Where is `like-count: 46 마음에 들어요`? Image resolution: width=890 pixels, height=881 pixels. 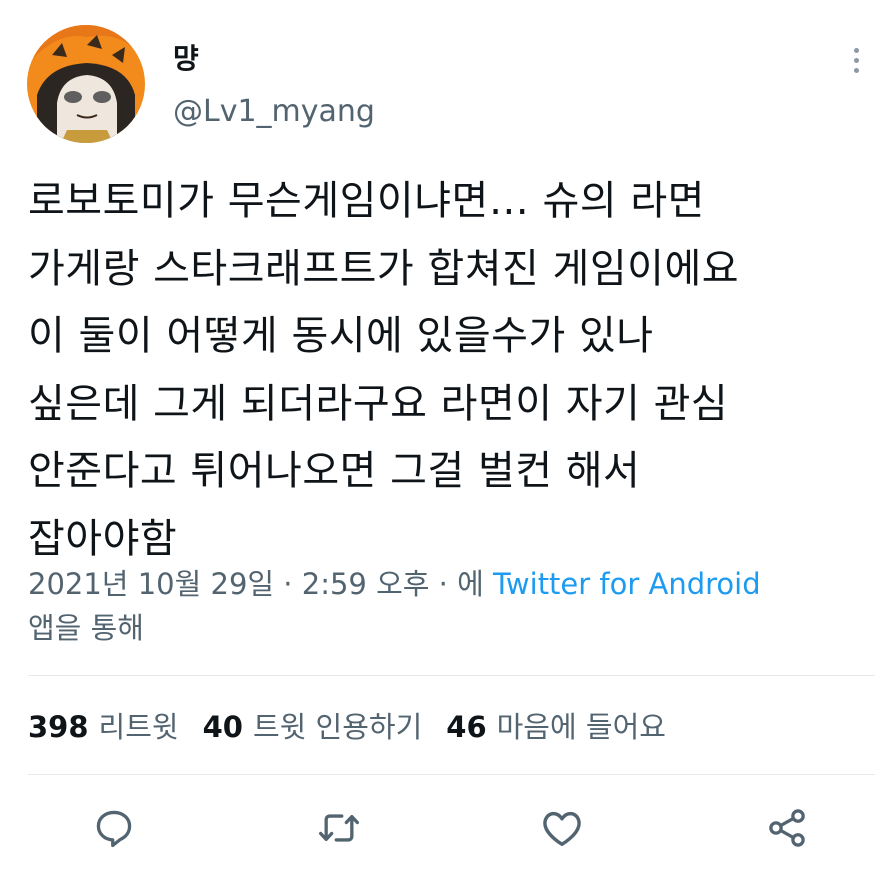
like-count: 46 마음에 들어요 is located at coordinates (556, 725).